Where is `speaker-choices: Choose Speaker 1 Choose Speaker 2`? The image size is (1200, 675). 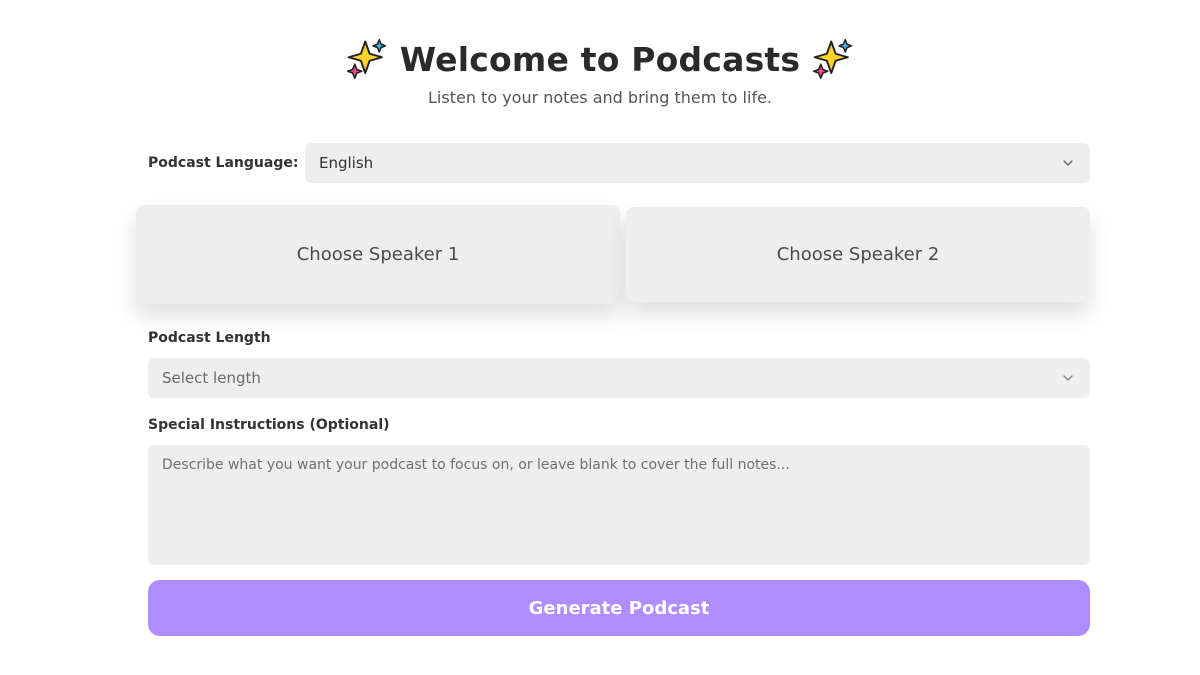
speaker-choices: Choose Speaker 1 Choose Speaker 2 is located at coordinates (613, 255).